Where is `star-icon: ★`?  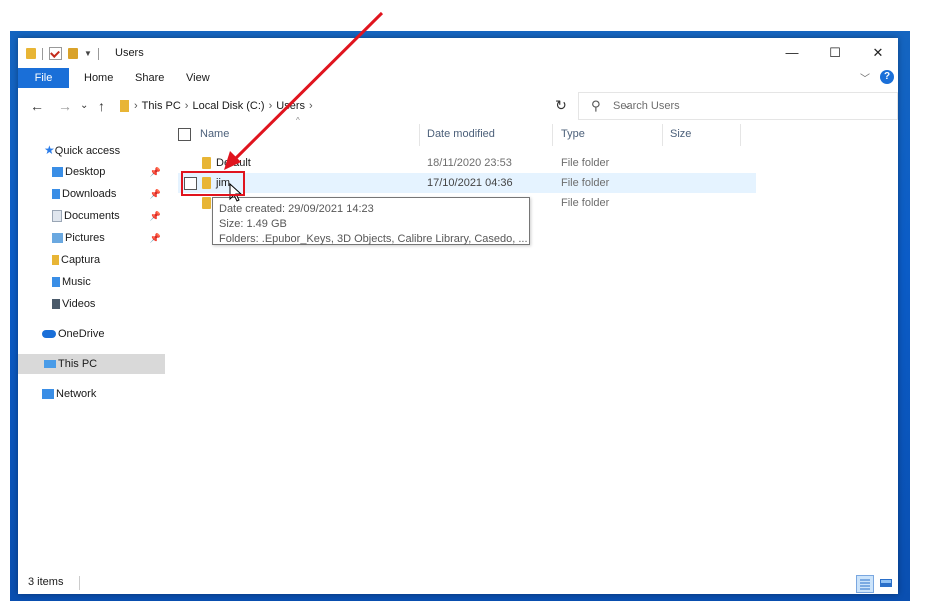
star-icon: ★ is located at coordinates (49, 150).